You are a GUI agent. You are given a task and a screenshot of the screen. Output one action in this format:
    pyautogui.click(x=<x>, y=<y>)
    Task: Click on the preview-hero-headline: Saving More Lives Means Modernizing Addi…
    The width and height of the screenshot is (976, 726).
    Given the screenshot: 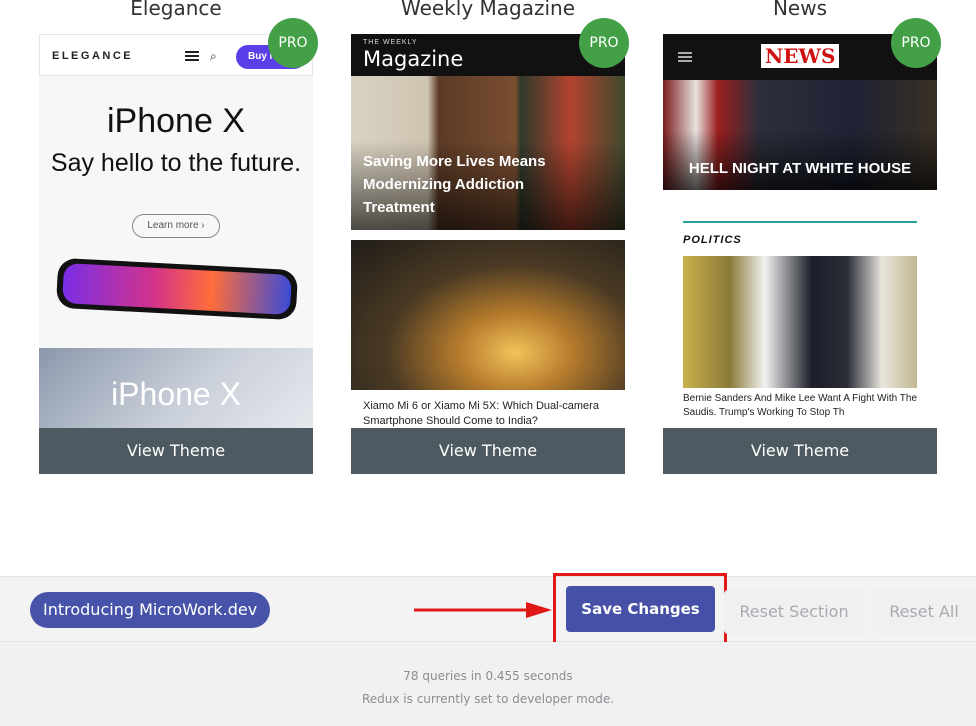 What is the action you would take?
    pyautogui.click(x=454, y=184)
    